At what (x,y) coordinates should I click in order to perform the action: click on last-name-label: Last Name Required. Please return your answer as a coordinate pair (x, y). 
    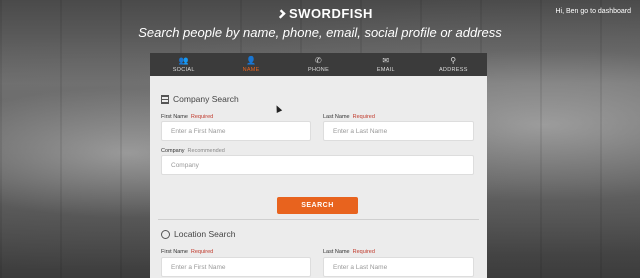
    Looking at the image, I should click on (349, 117).